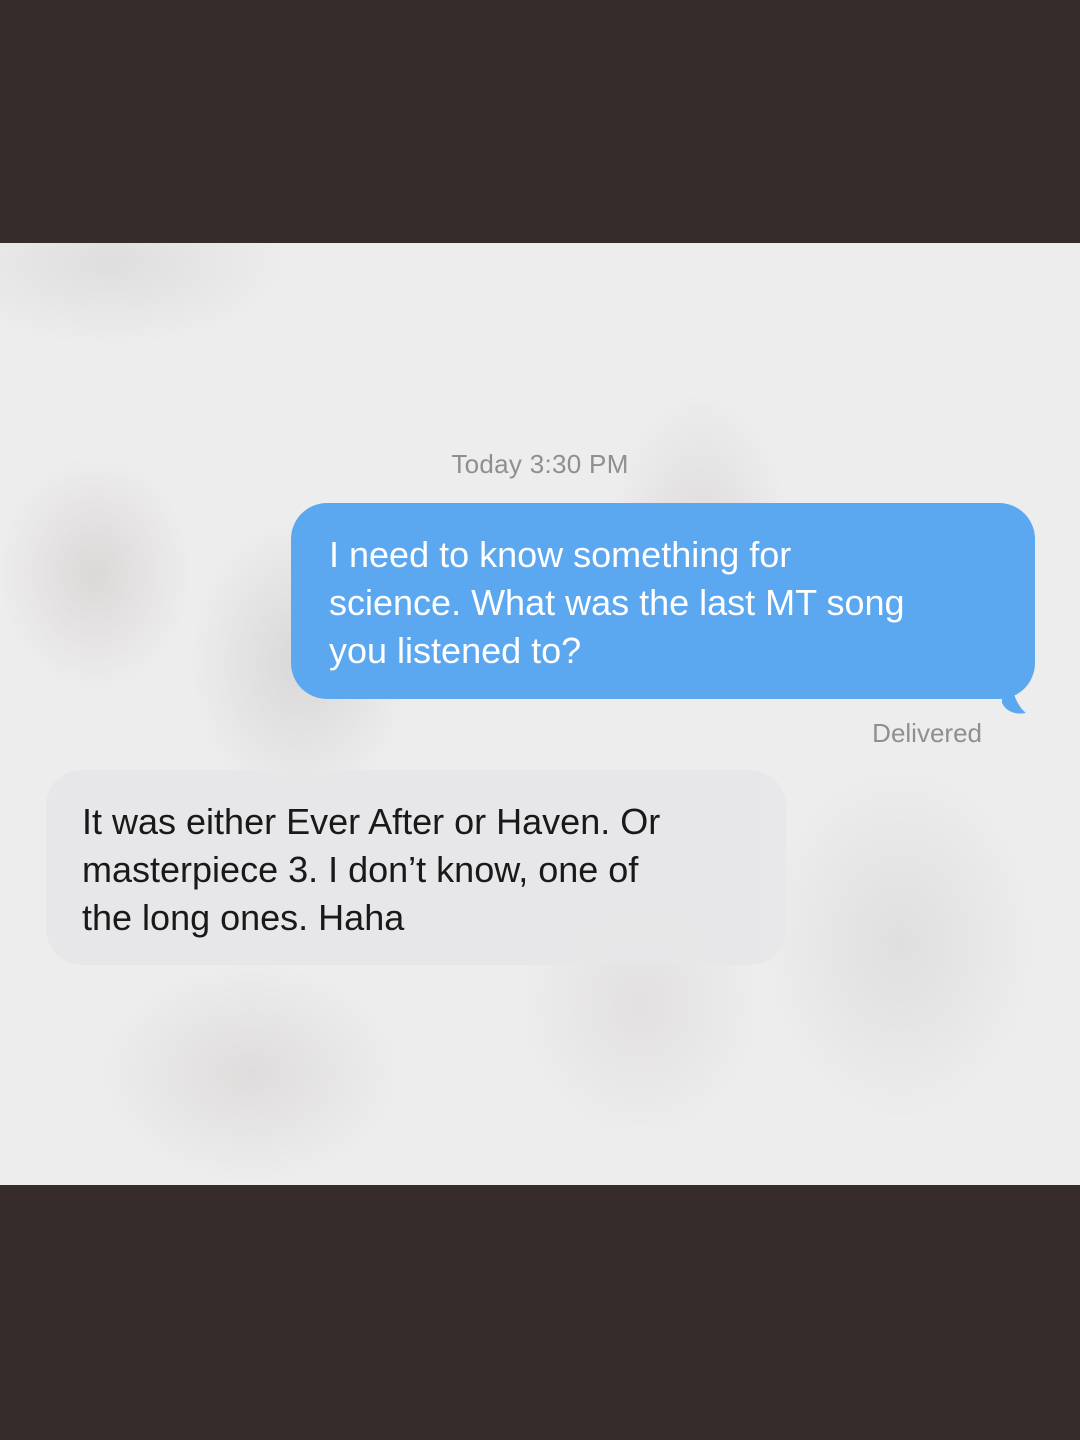  What do you see at coordinates (360, 869) in the screenshot?
I see `message-line: masterpiece 3. I don’t know, one of` at bounding box center [360, 869].